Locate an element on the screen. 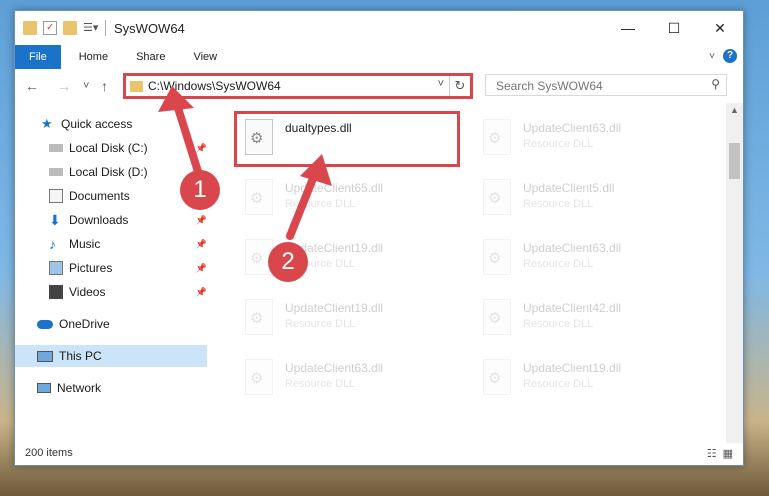 The width and height of the screenshot is (769, 496). large-icons-view-icon: ▦ is located at coordinates (728, 453).